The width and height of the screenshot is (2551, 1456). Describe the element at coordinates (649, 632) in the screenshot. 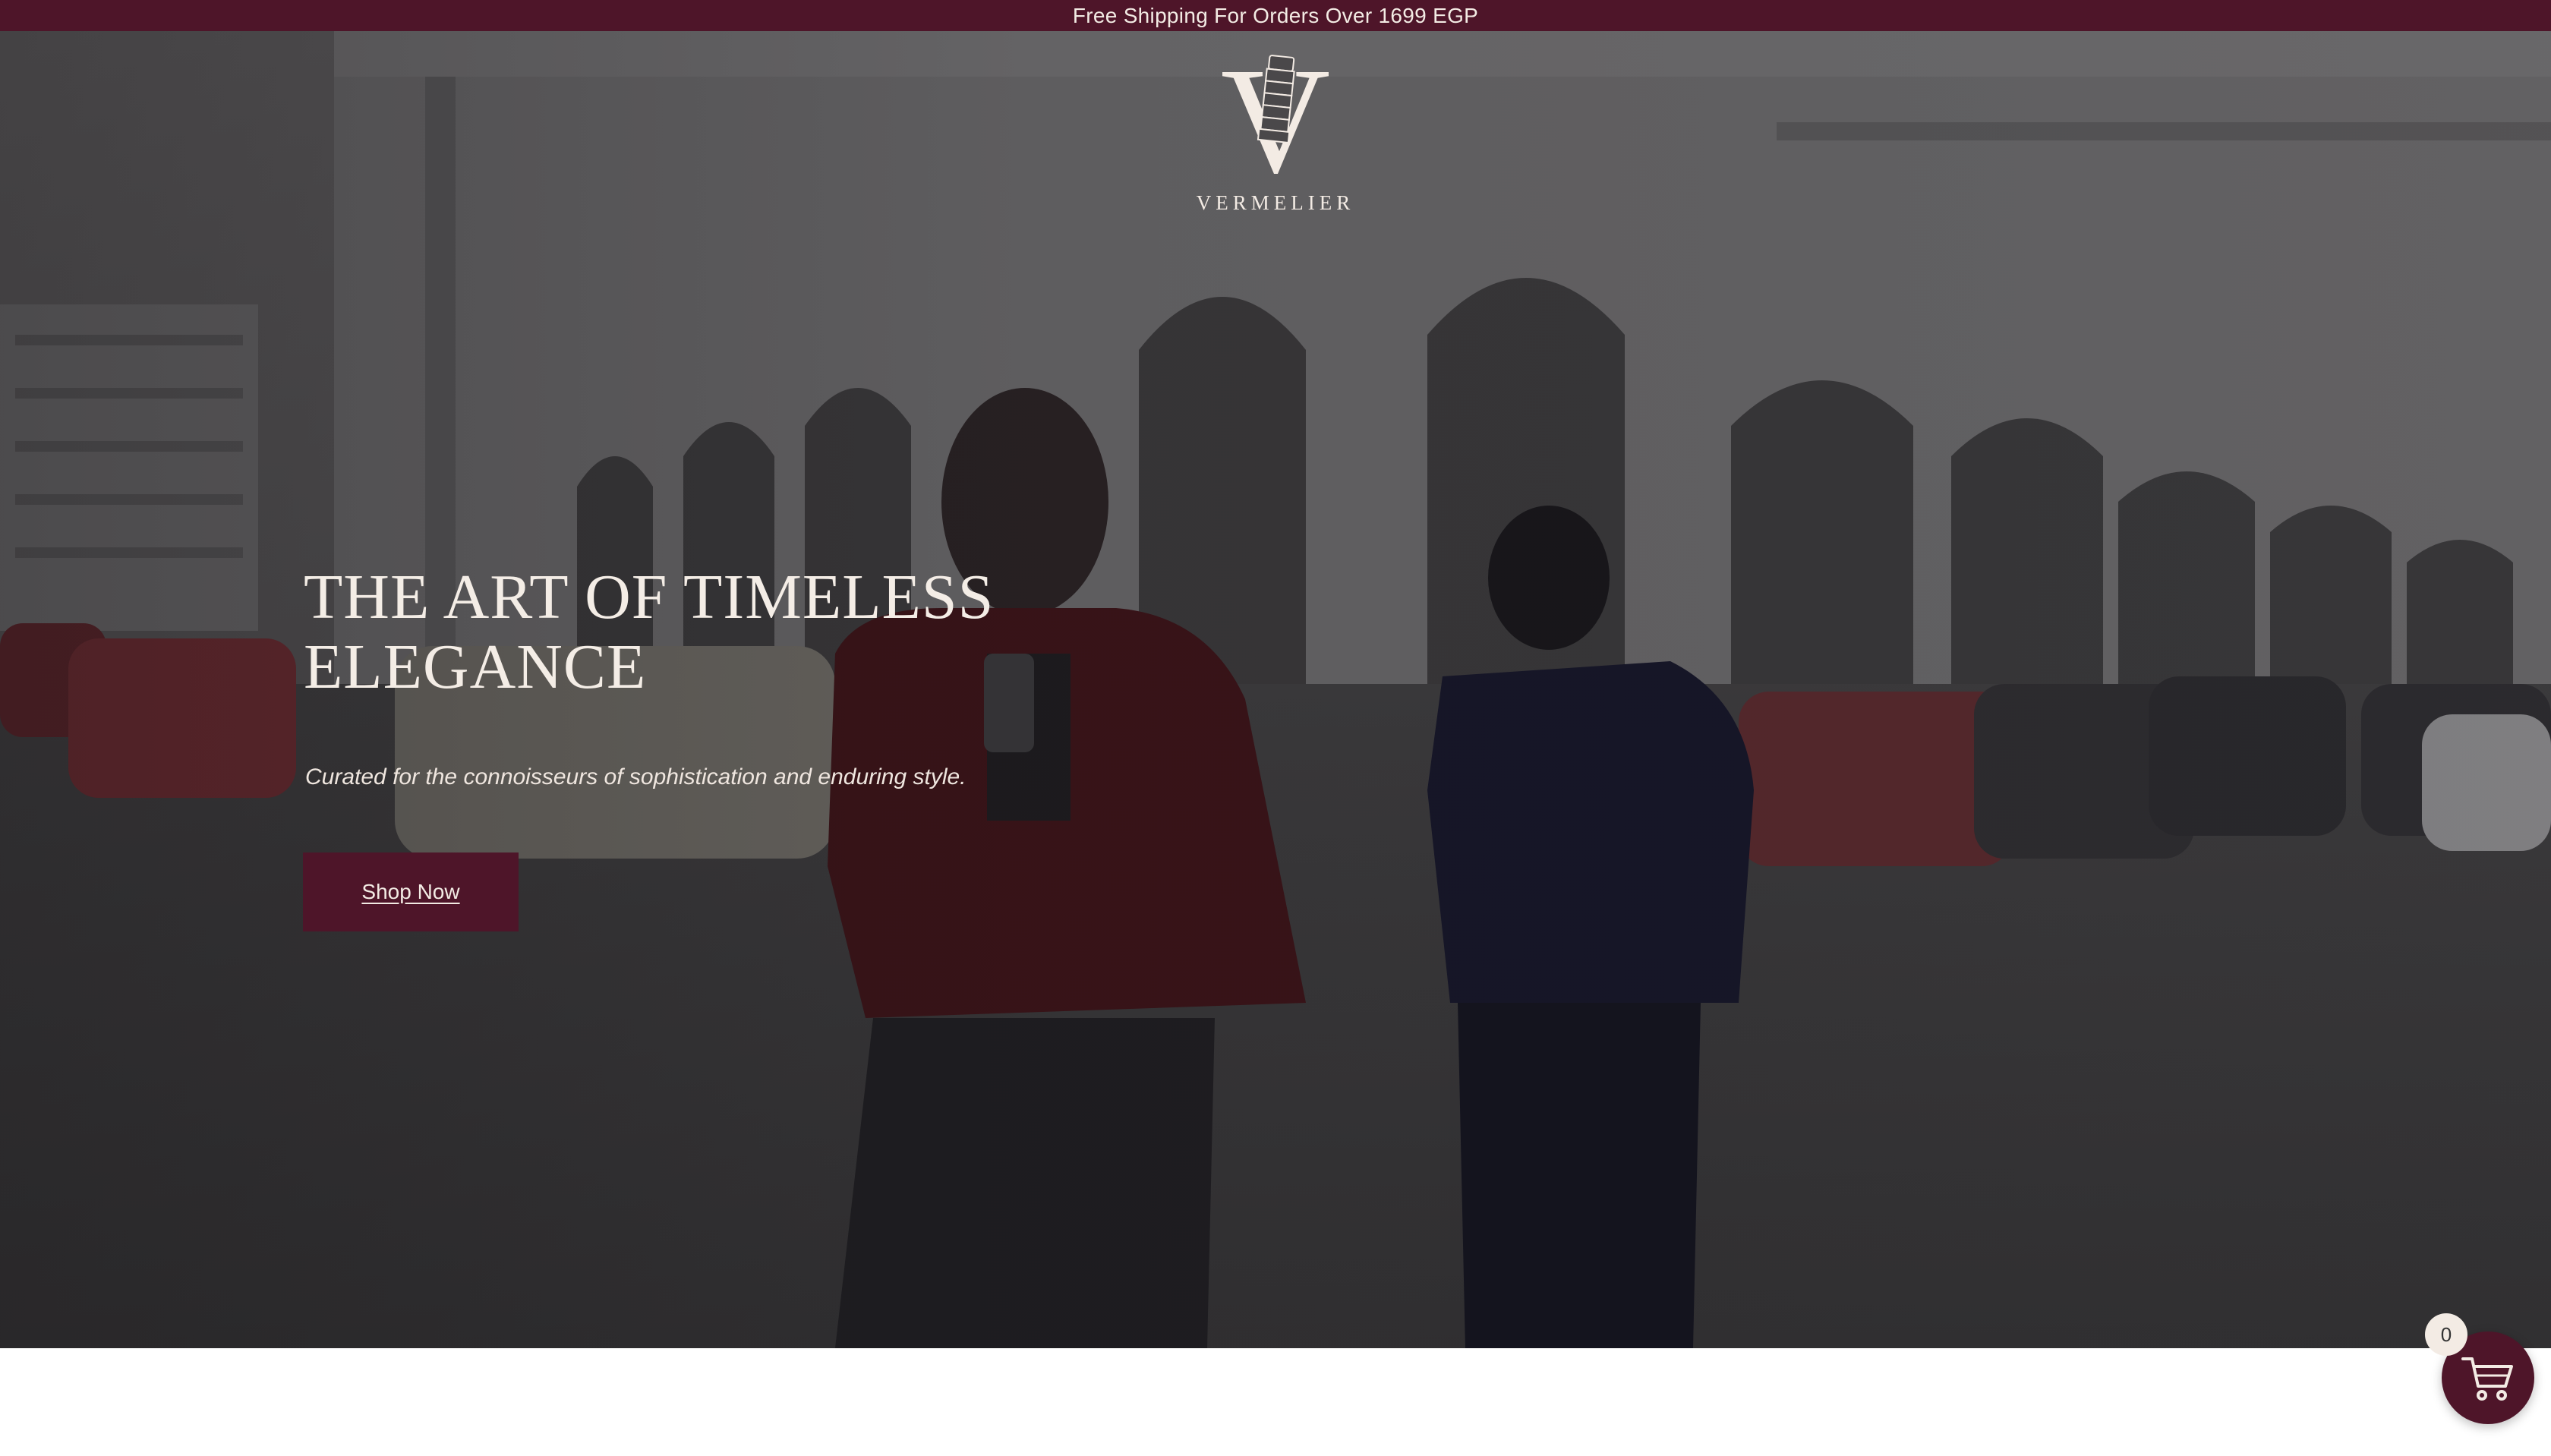

I see `hero-title: THE ART OF TIMELESS ELEGANCE` at that location.